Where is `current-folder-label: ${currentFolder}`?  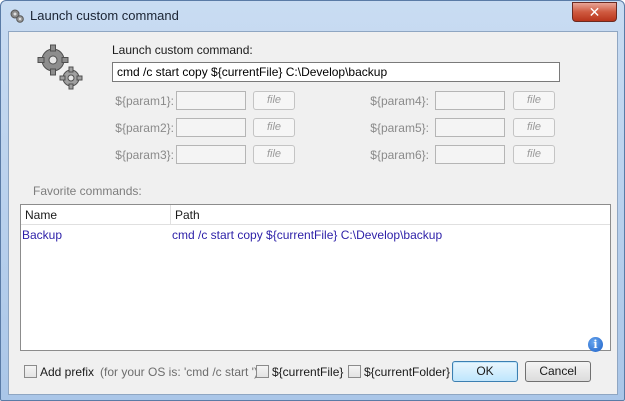
current-folder-label: ${currentFolder} is located at coordinates (407, 372).